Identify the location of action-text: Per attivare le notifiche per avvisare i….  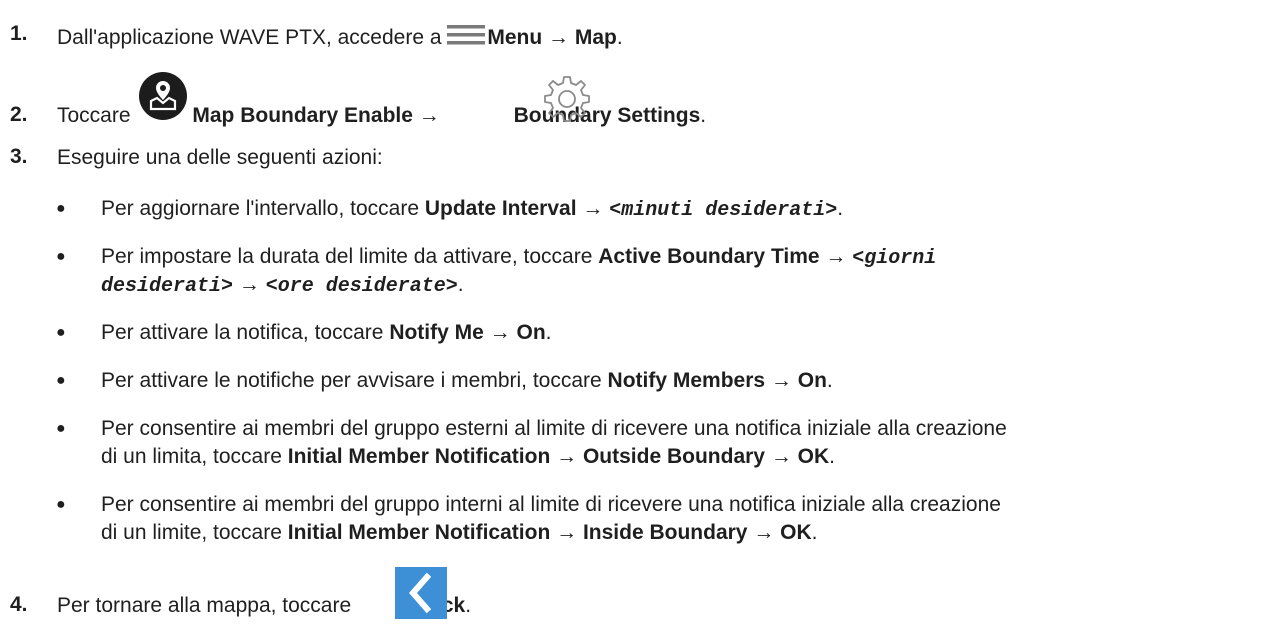
(354, 380).